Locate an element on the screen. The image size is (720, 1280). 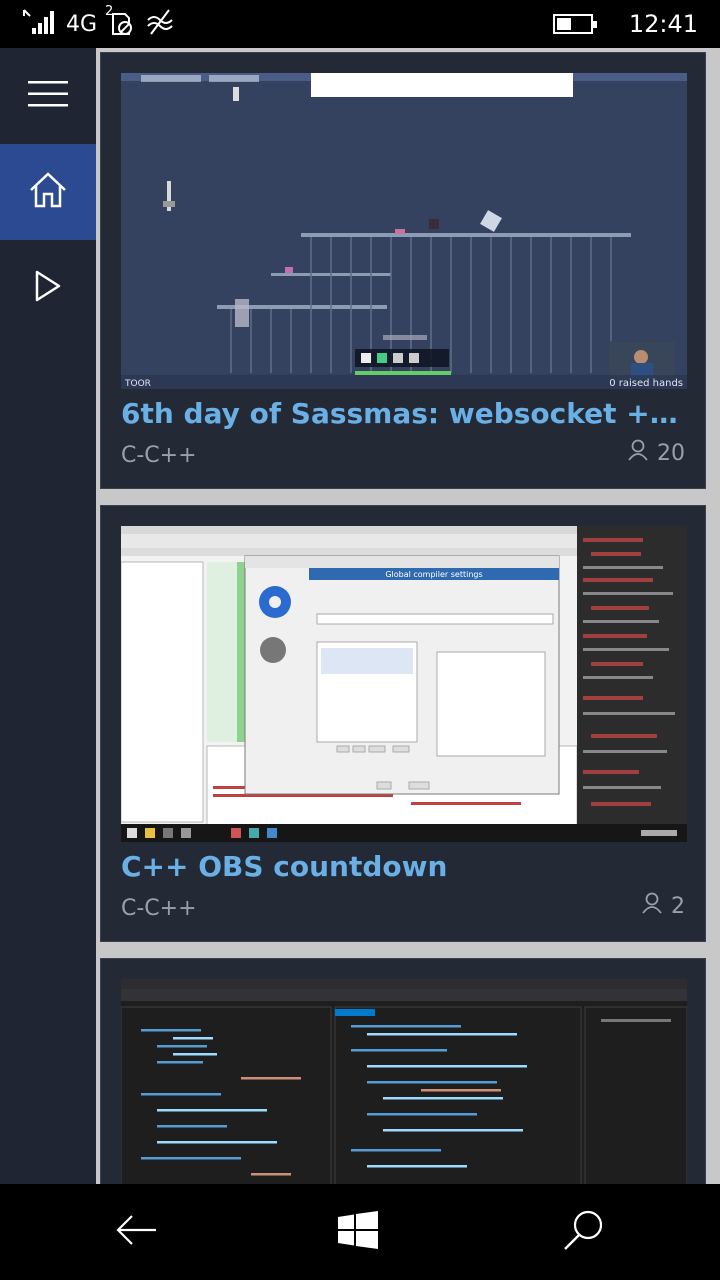
nav-home-button is located at coordinates (48, 192).